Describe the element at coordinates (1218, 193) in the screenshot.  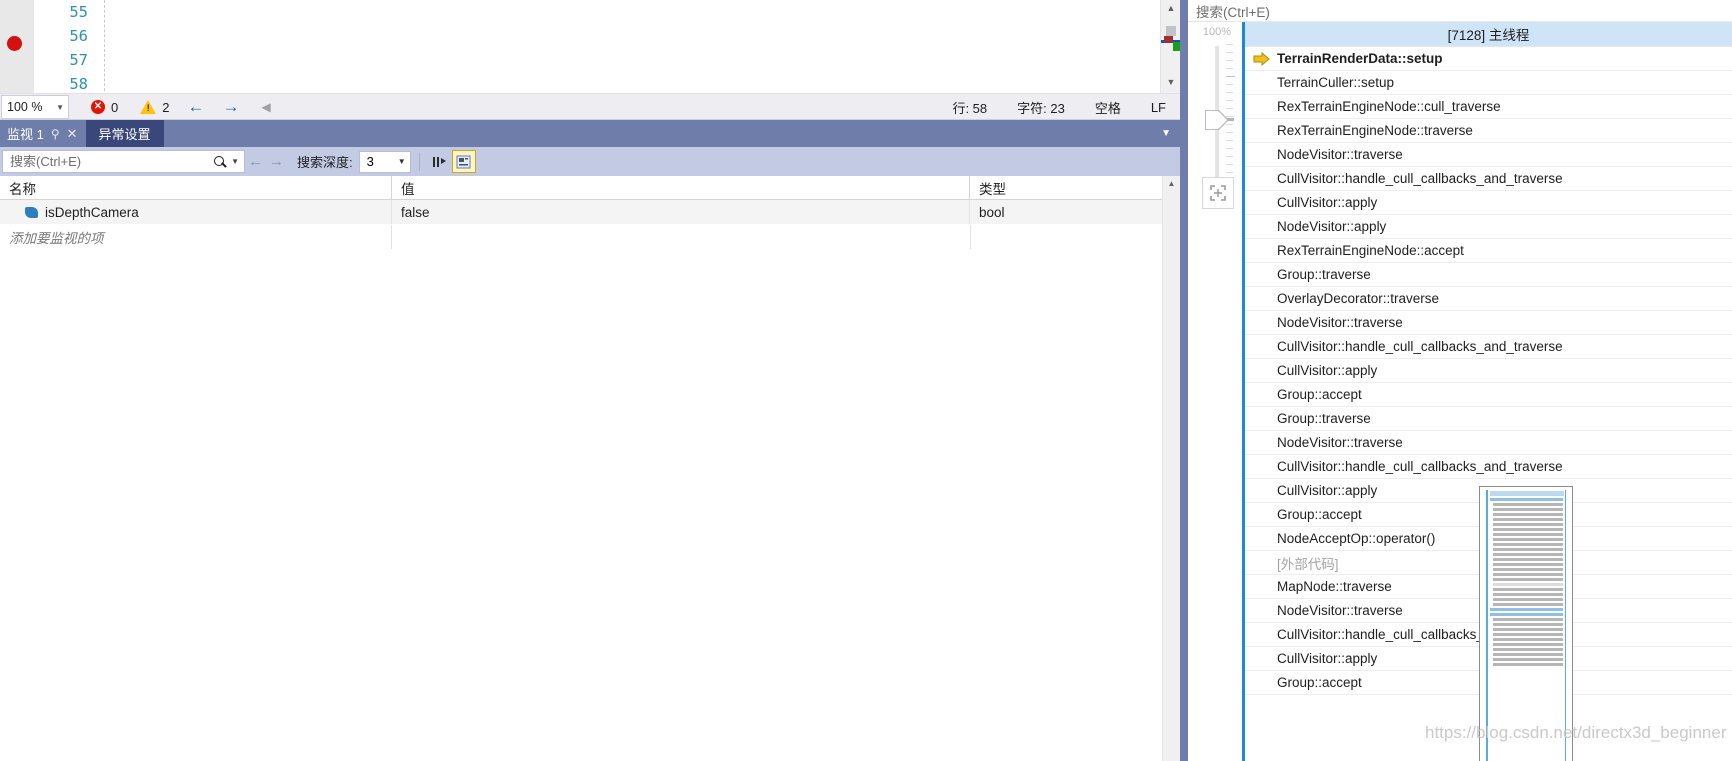
I see `fit-to-window-icon` at that location.